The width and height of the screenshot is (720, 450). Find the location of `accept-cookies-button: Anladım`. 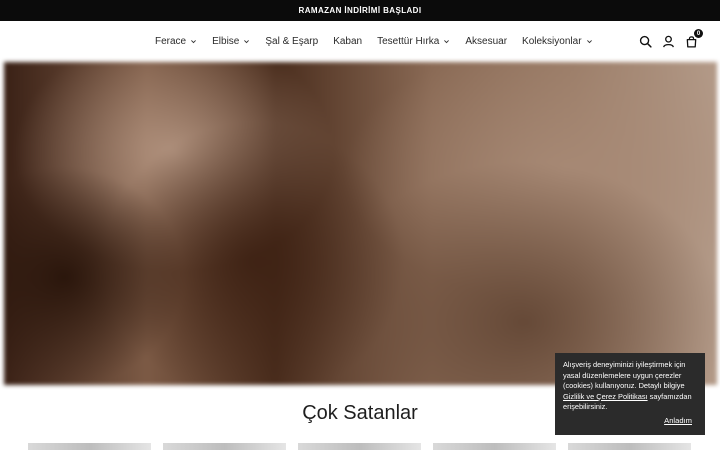

accept-cookies-button: Anladım is located at coordinates (678, 421).